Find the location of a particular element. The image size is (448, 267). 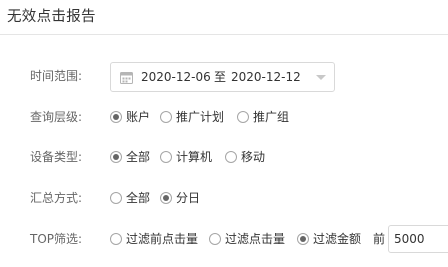

page-title: 无效点击报告 is located at coordinates (51, 17).